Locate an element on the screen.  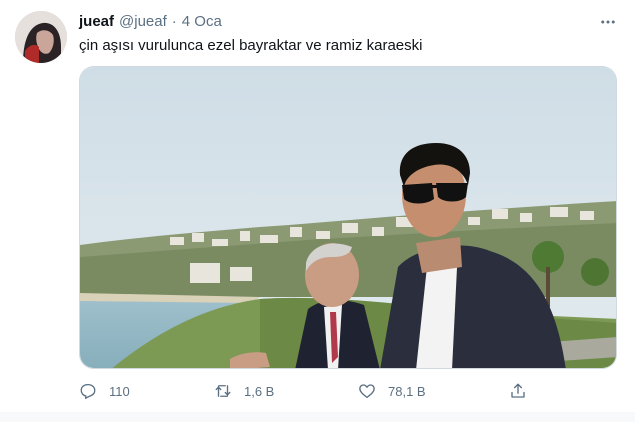
tweet-actions: 110 1,6 B 78,1 B is located at coordinates (317, 391).